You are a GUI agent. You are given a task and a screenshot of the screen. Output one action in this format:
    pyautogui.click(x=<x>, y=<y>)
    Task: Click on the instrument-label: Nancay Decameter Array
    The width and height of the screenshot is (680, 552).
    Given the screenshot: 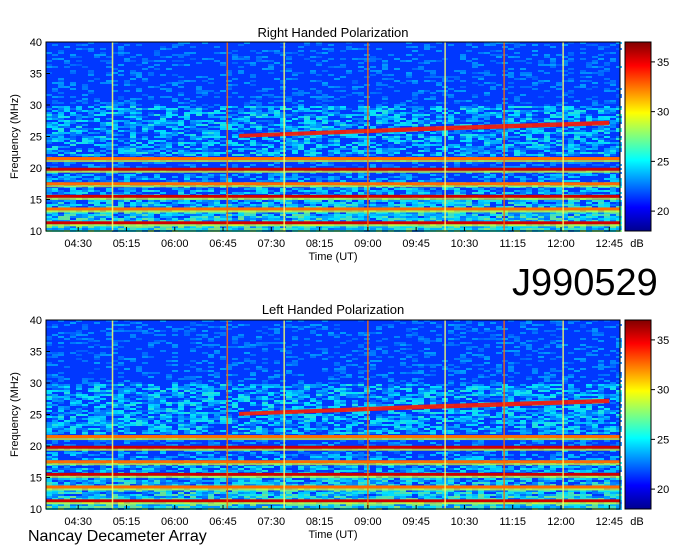 What is the action you would take?
    pyautogui.click(x=117, y=536)
    